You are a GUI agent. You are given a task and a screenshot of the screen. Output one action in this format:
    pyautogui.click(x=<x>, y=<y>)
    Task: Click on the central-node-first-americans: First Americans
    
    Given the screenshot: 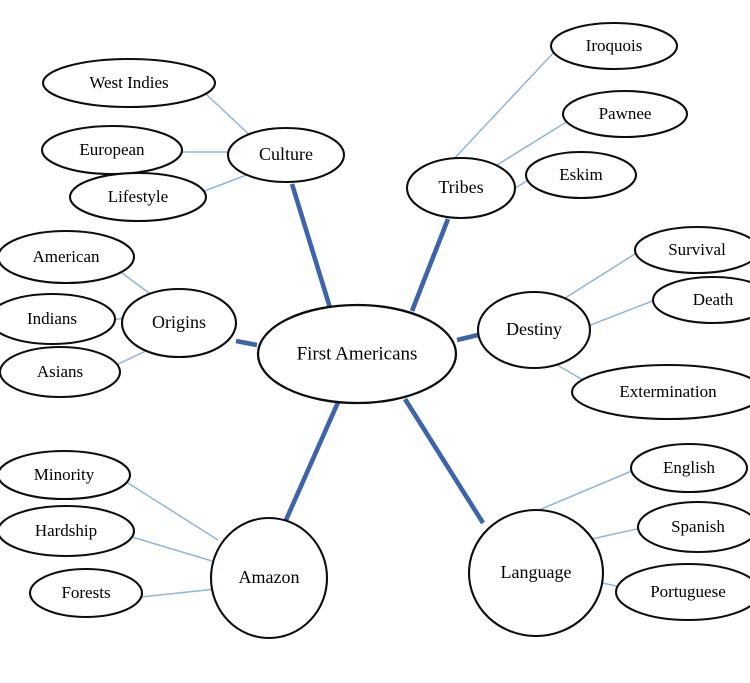 What is the action you would take?
    pyautogui.click(x=357, y=354)
    